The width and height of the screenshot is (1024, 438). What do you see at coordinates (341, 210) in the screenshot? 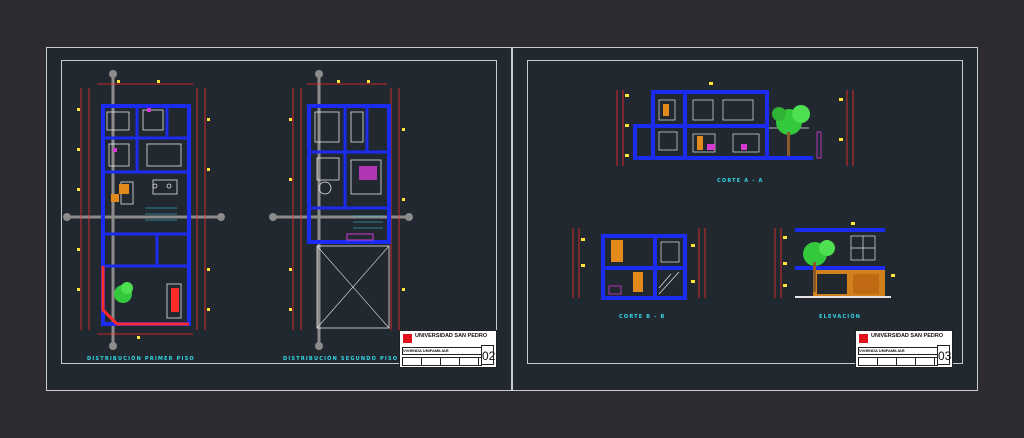
I see `second-floor-plan` at bounding box center [341, 210].